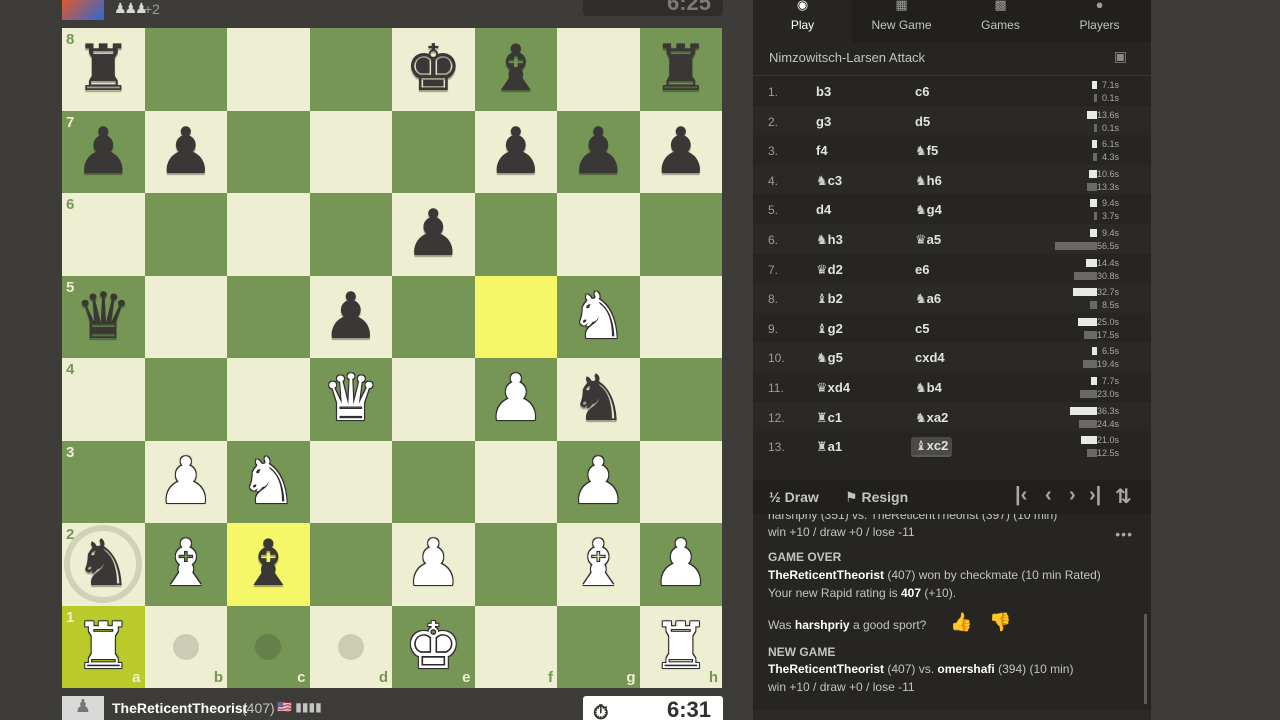 Image resolution: width=1280 pixels, height=720 pixels. What do you see at coordinates (680, 151) in the screenshot?
I see `square-h7: ♟` at bounding box center [680, 151].